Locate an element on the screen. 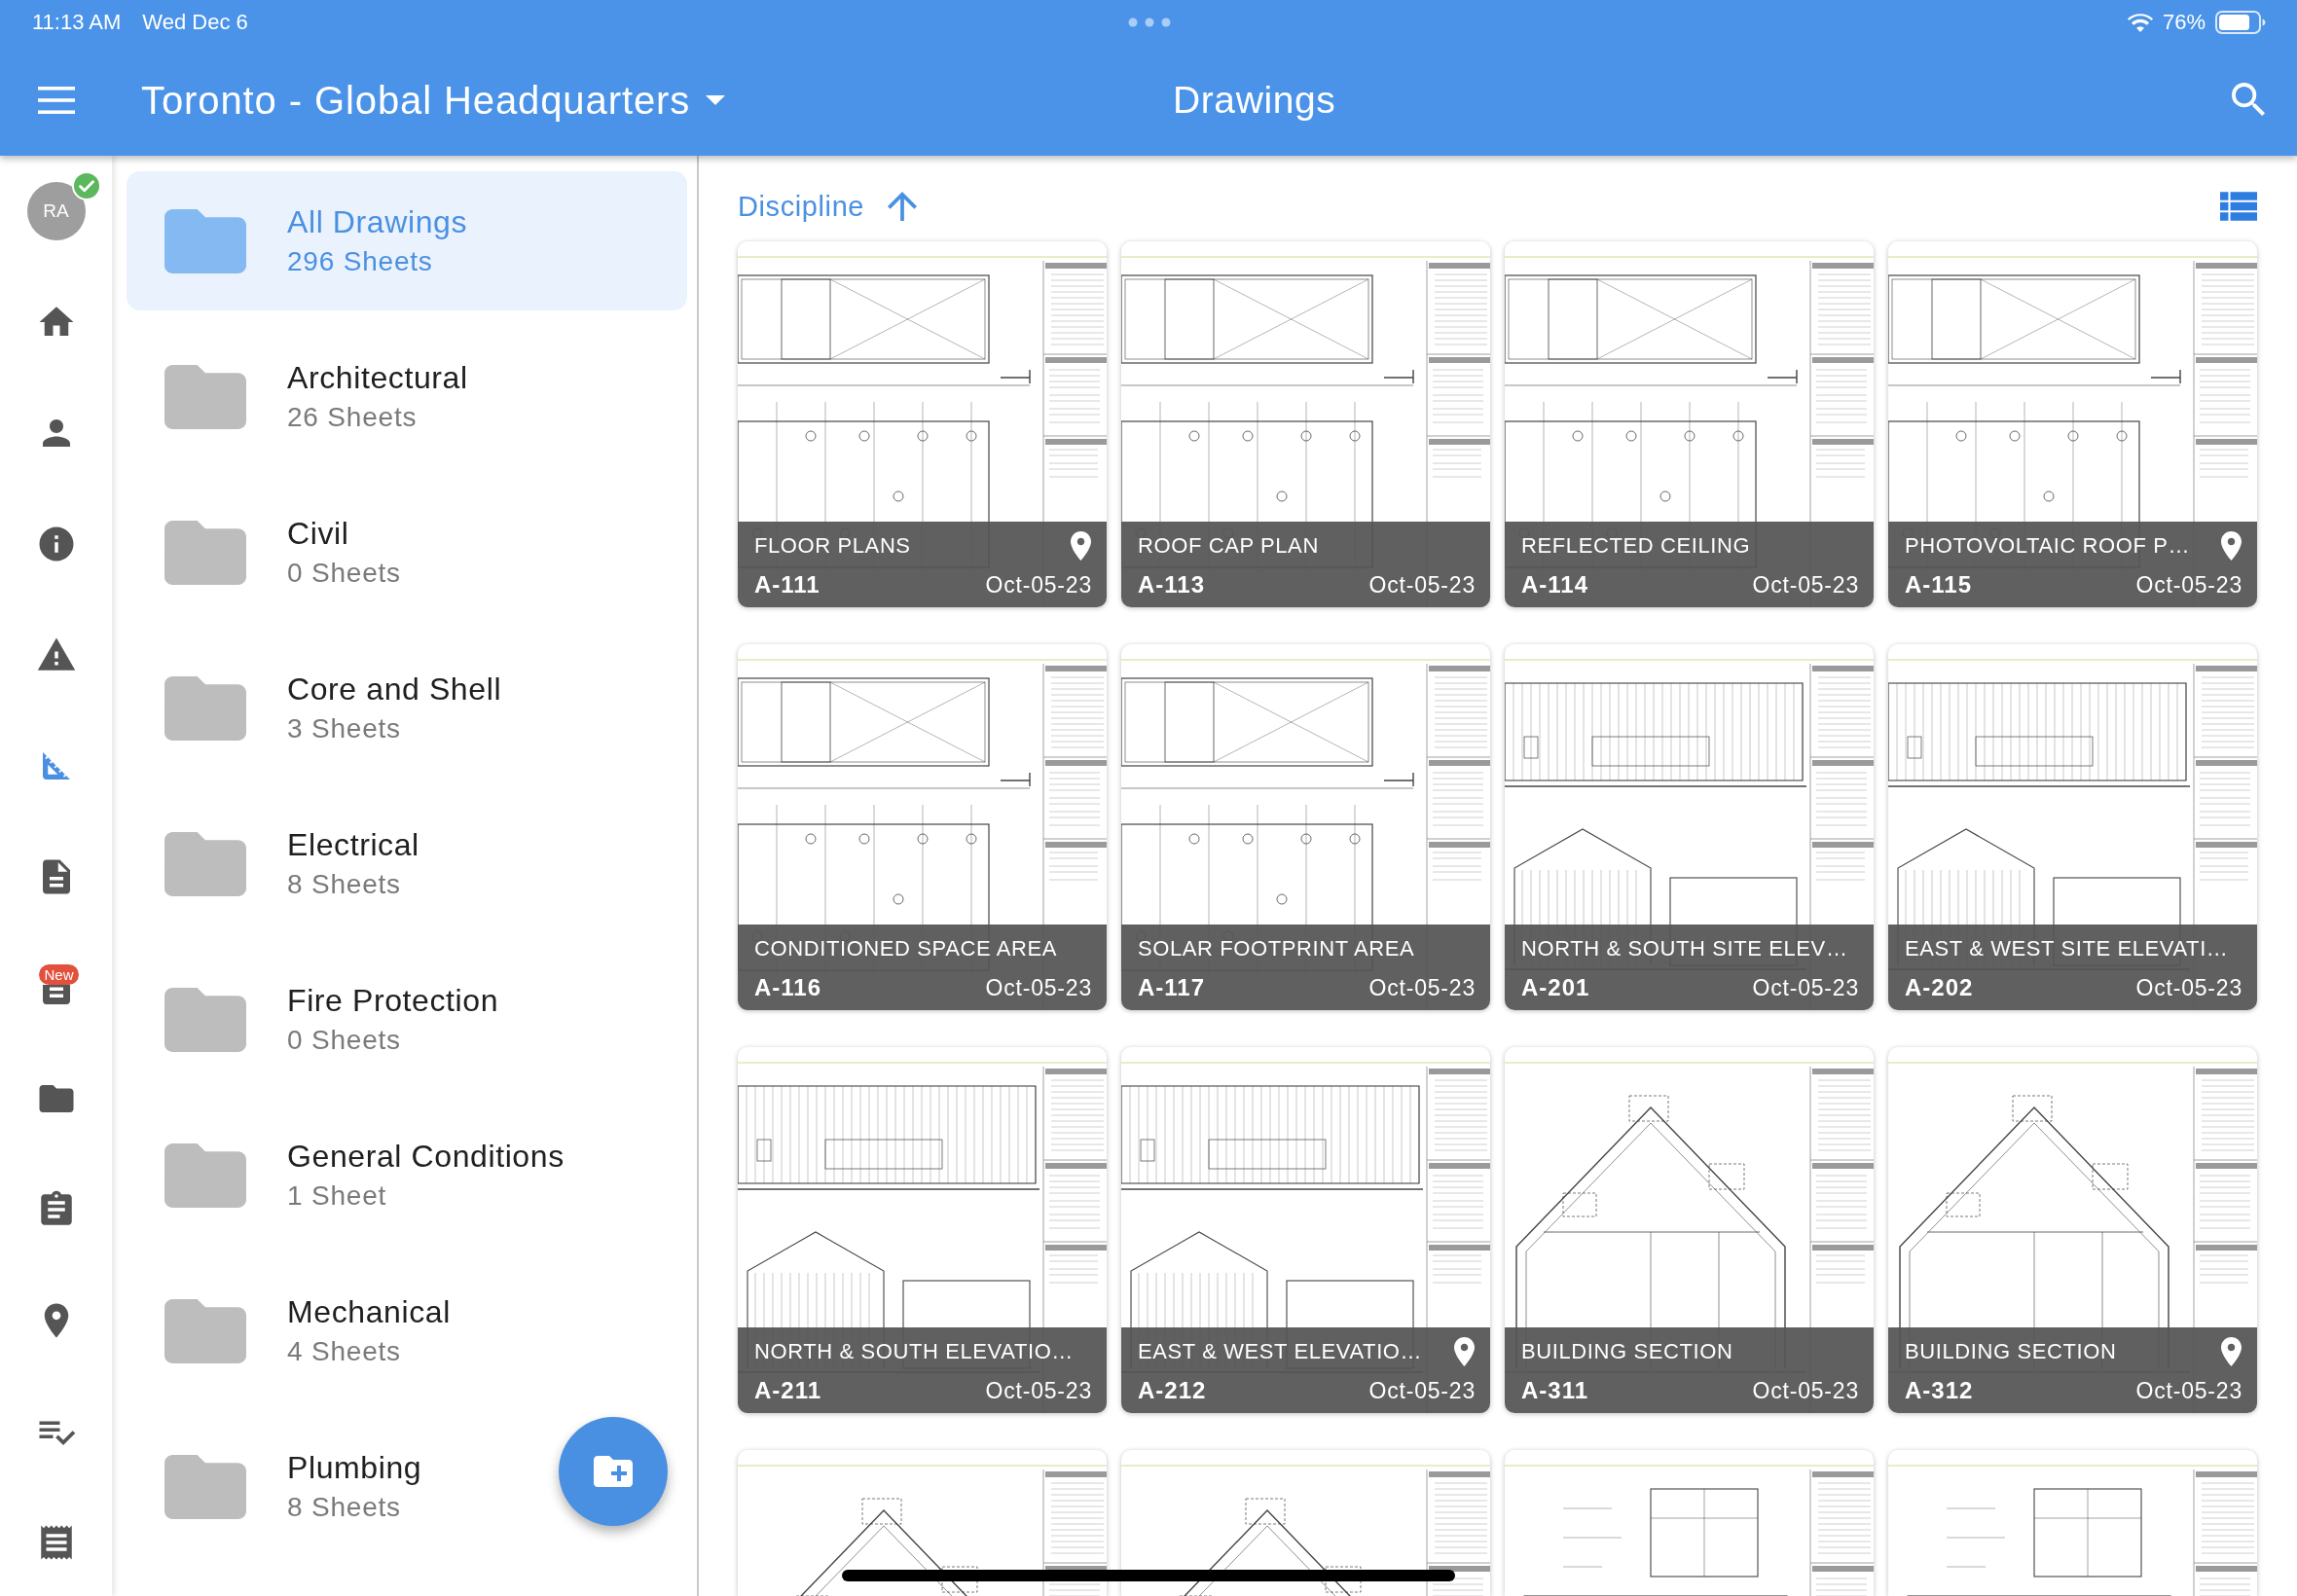 Image resolution: width=2297 pixels, height=1596 pixels. sheet-number: A-117 is located at coordinates (1172, 987).